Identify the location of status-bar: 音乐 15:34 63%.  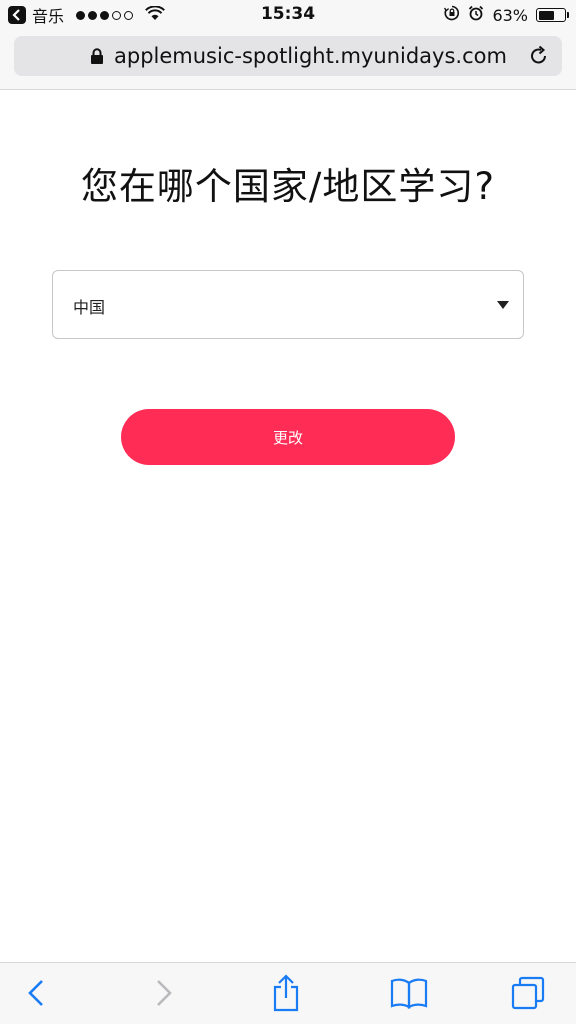
(288, 15).